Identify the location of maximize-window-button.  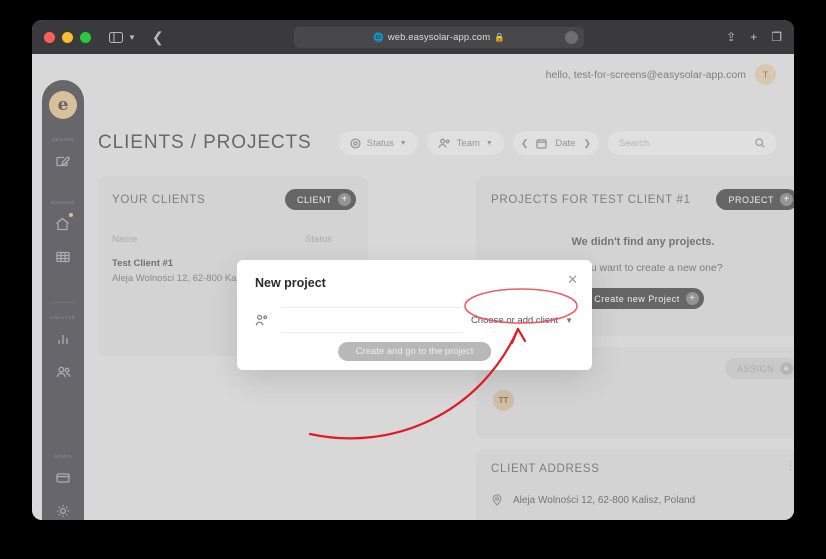
(85, 37).